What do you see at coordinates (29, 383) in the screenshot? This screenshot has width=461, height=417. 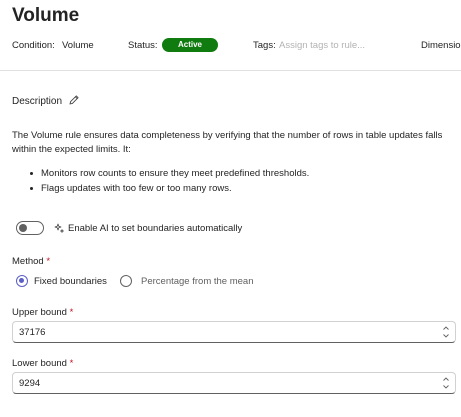 I see `lower-bound-value: 9294` at bounding box center [29, 383].